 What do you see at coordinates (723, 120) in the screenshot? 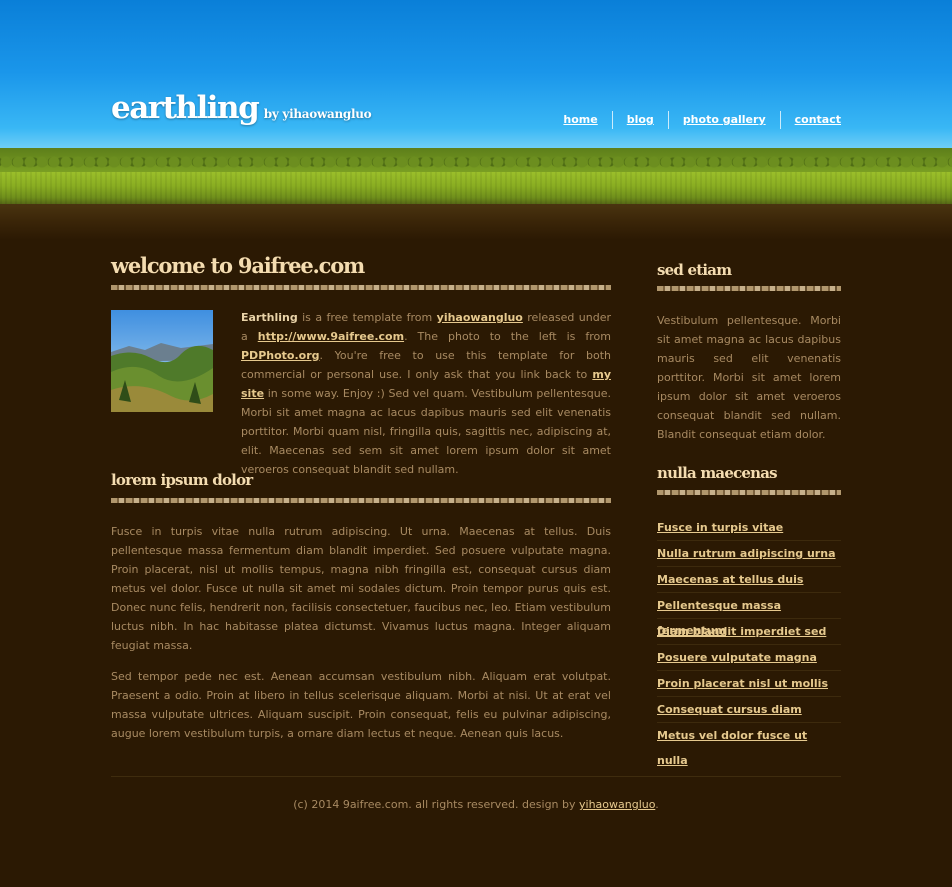
I see `nav-photo-gallery: photo gallery` at bounding box center [723, 120].